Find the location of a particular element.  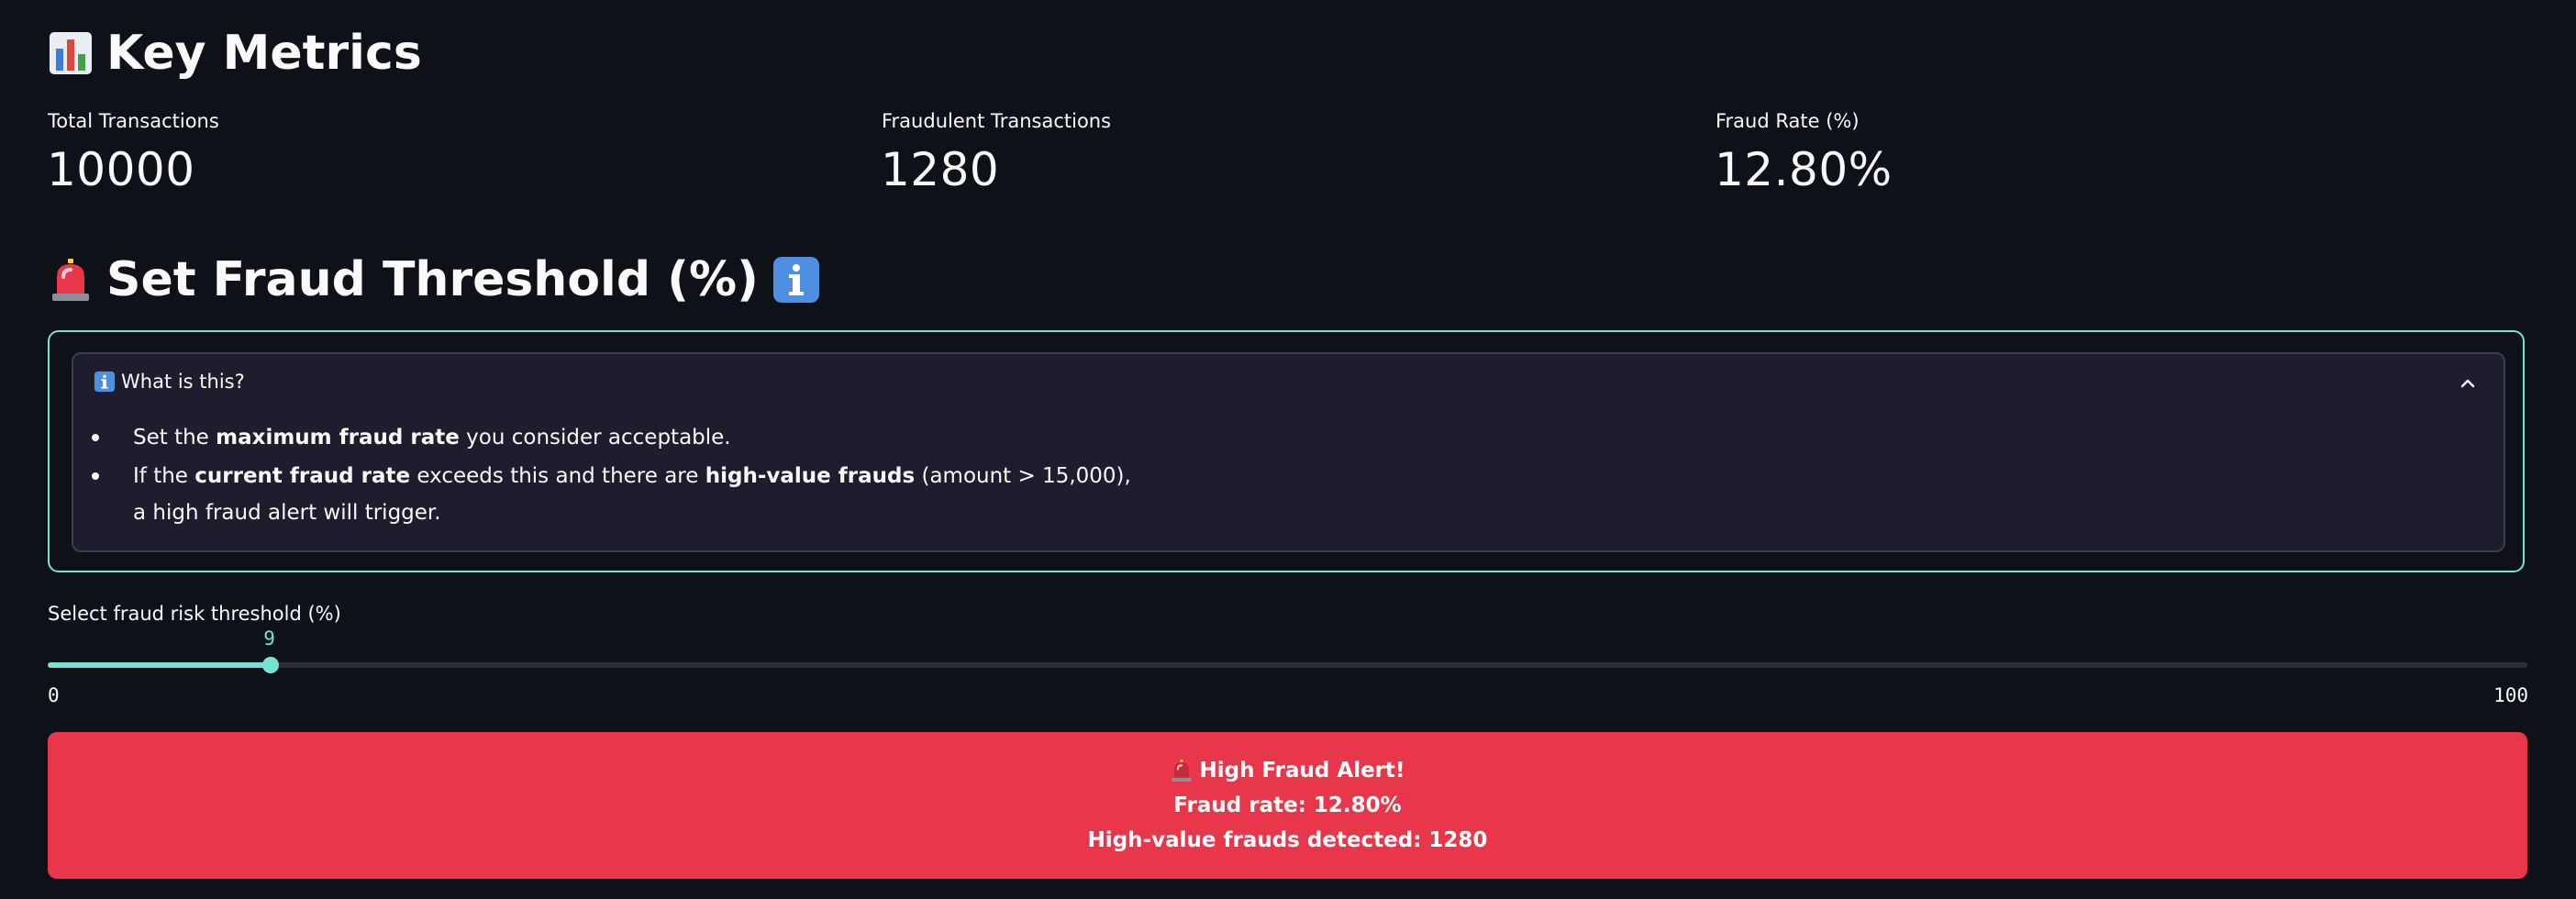

bullet-text: you consider acceptable. is located at coordinates (595, 438).